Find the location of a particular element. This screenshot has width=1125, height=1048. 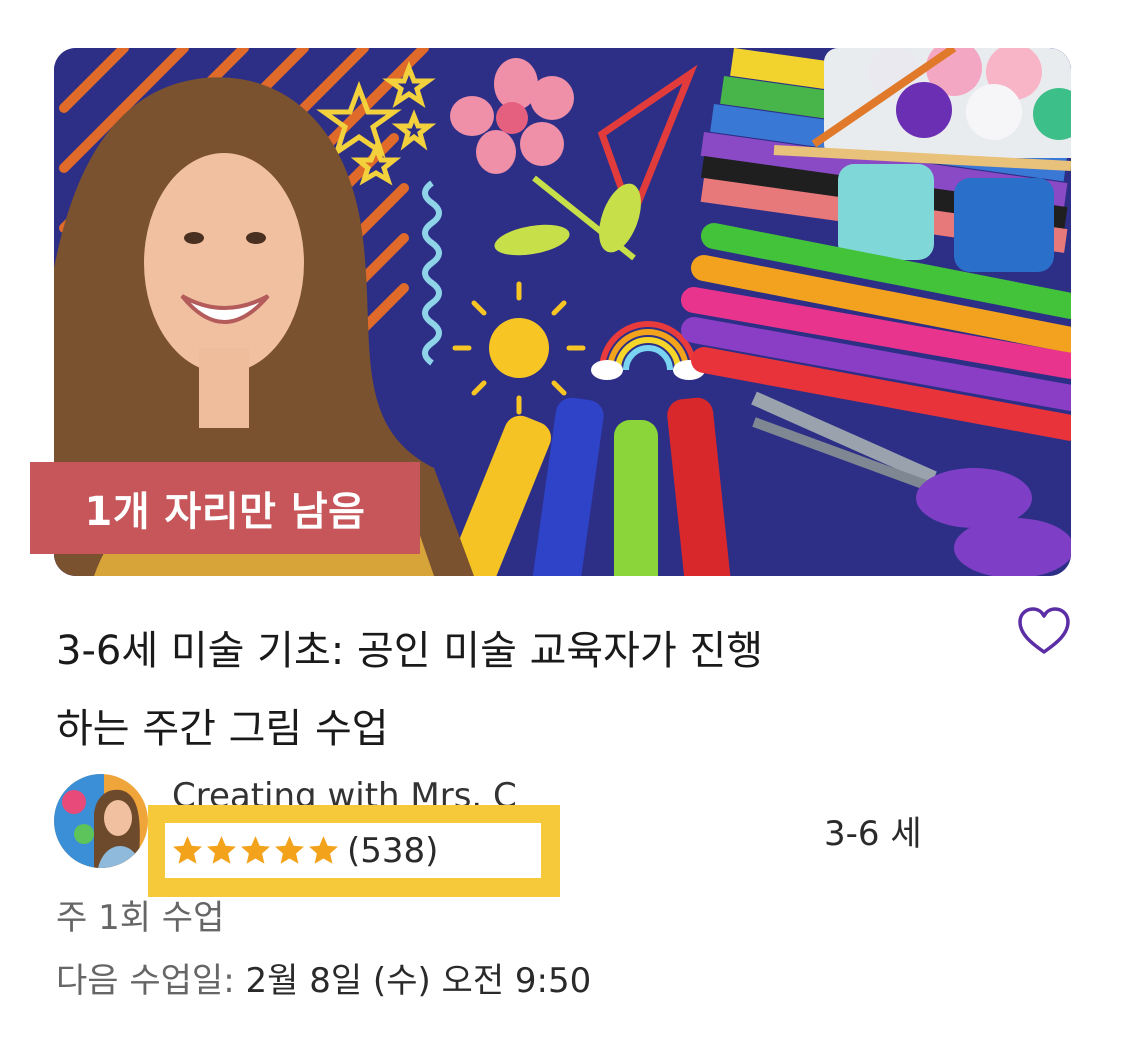

teacher-avatar is located at coordinates (101, 821).